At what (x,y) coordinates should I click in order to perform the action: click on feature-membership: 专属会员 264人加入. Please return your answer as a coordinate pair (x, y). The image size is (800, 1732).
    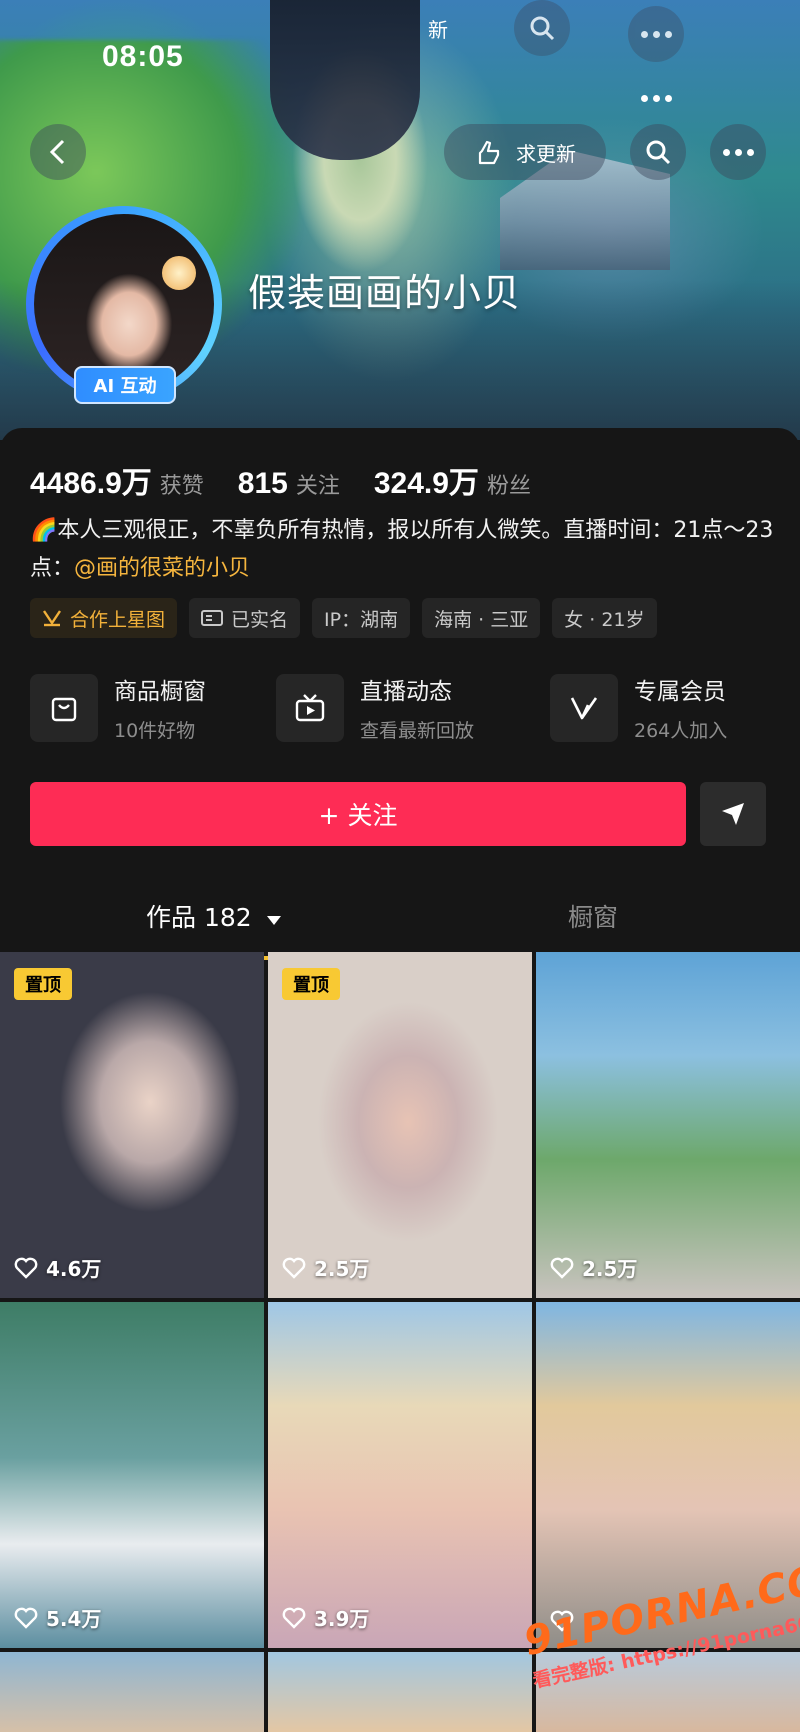
    Looking at the image, I should click on (638, 707).